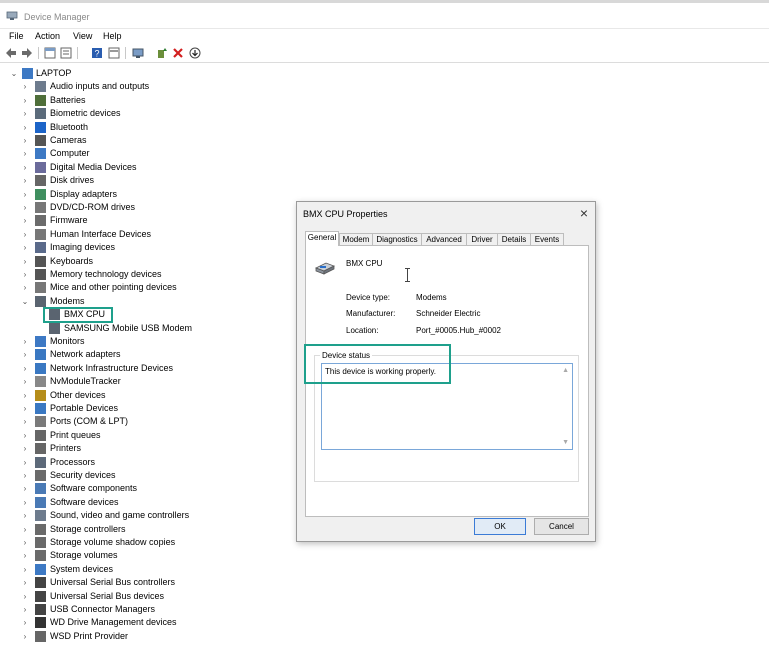 This screenshot has height=645, width=769. I want to click on security-icon, so click(40, 475).